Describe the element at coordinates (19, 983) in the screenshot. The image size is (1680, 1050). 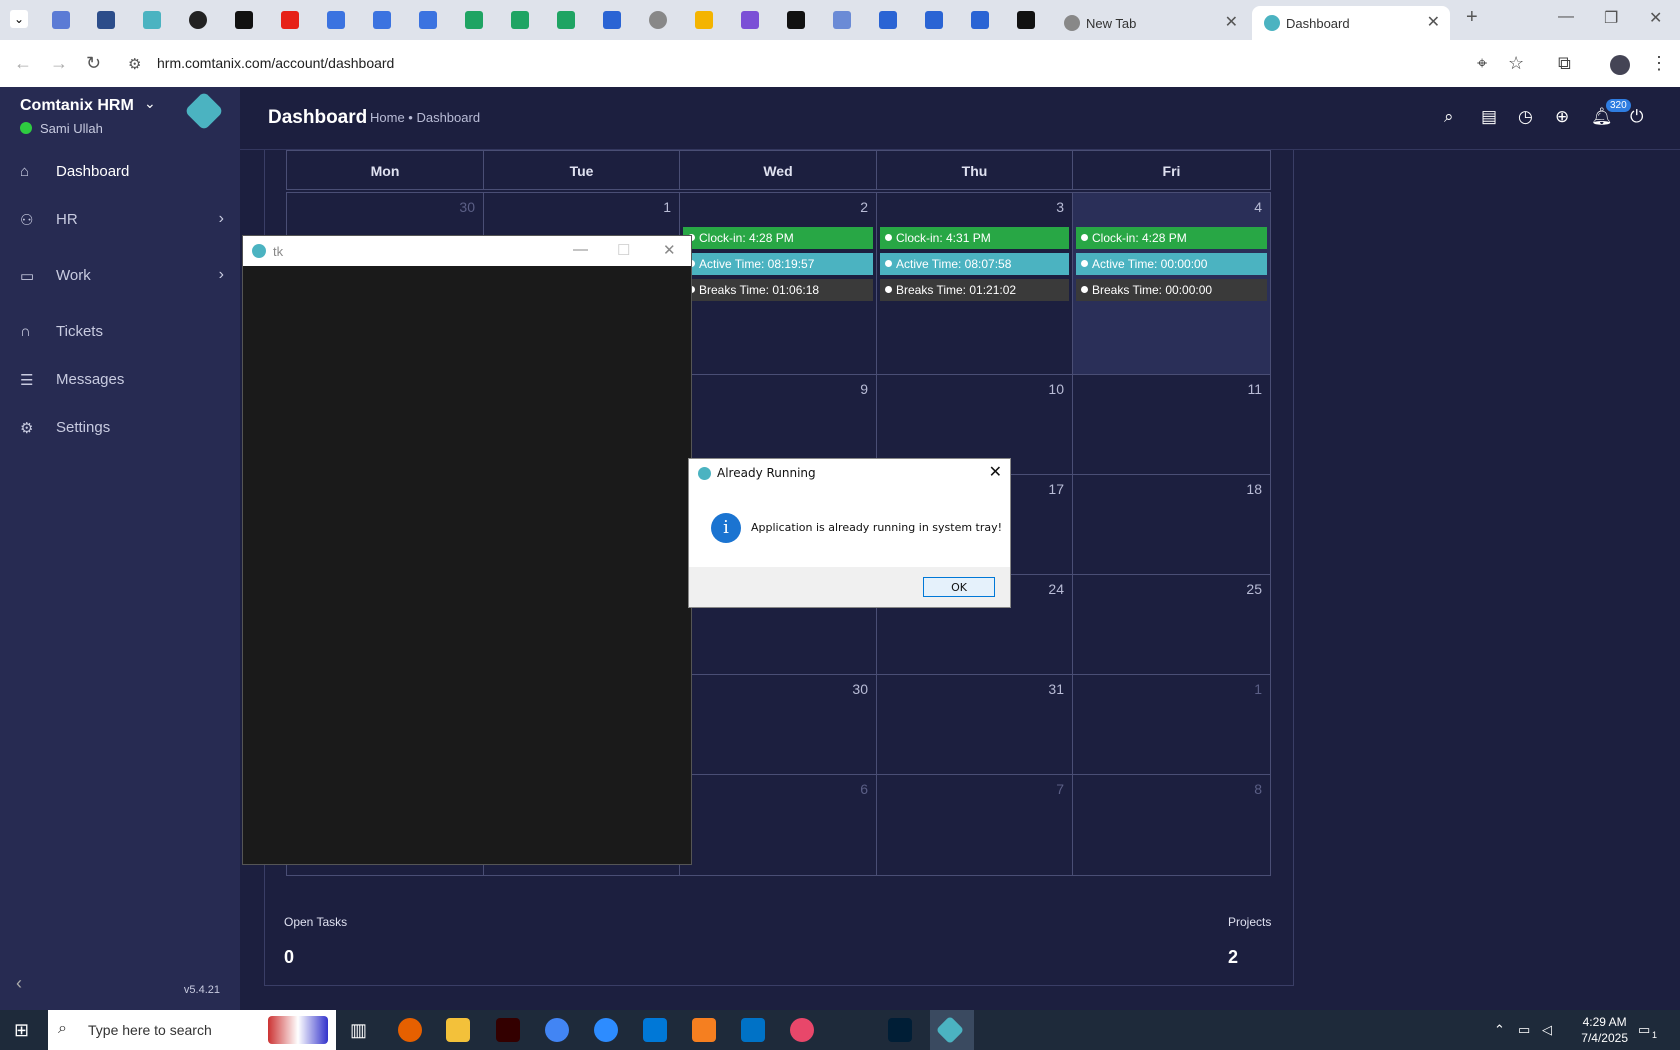
I see `collapse-sidebar-icon: ‹` at that location.